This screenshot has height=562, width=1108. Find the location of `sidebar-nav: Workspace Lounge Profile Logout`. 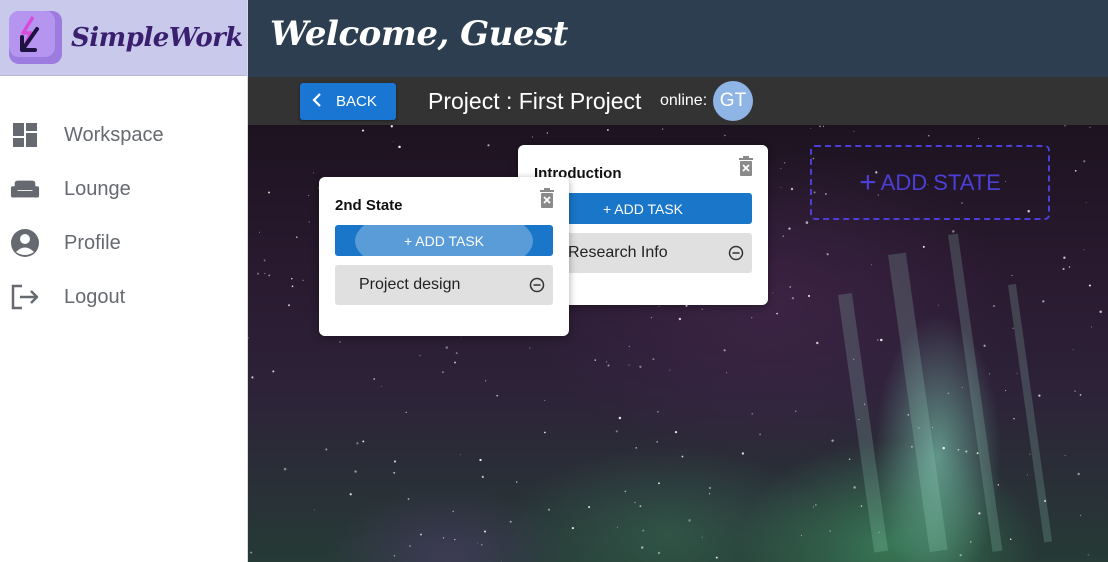

sidebar-nav: Workspace Lounge Profile Logout is located at coordinates (123, 200).